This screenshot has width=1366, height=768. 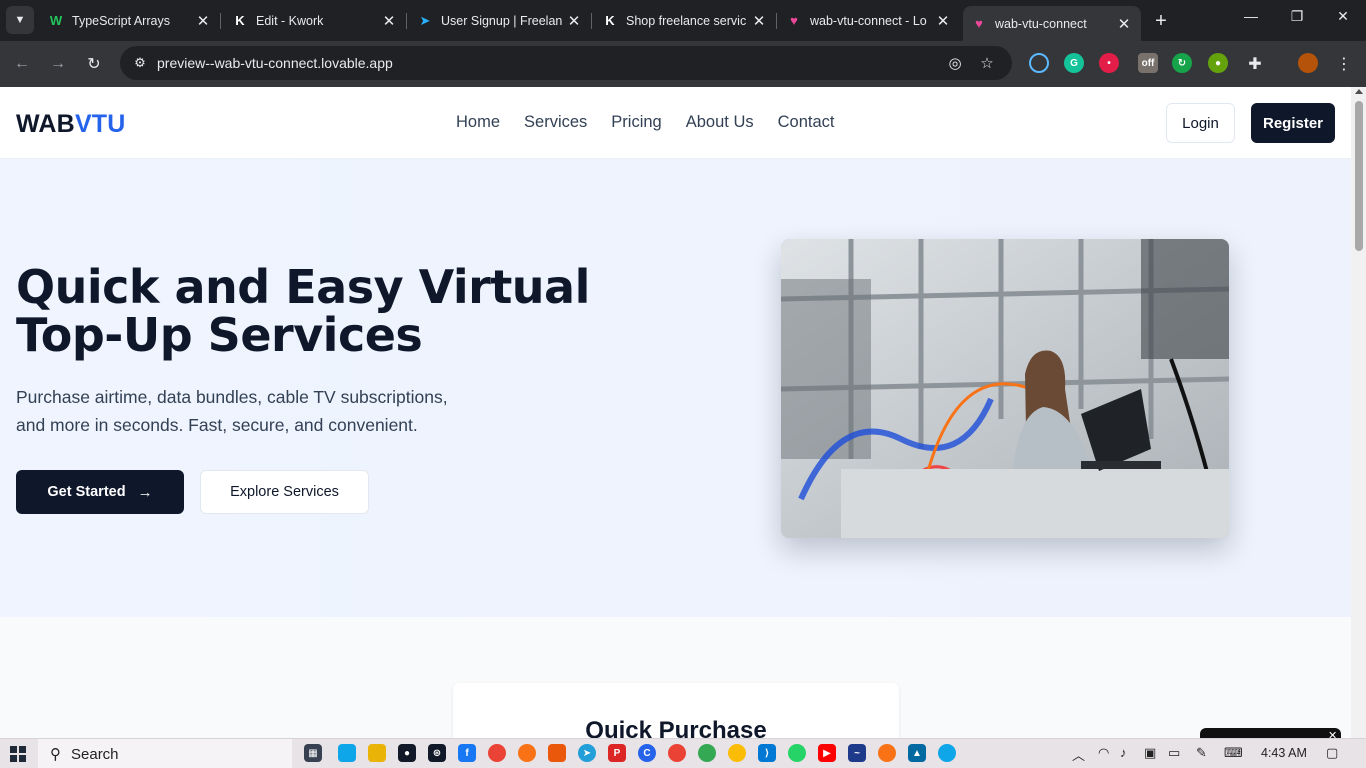 I want to click on minimize-icon: —, so click(x=1251, y=16).